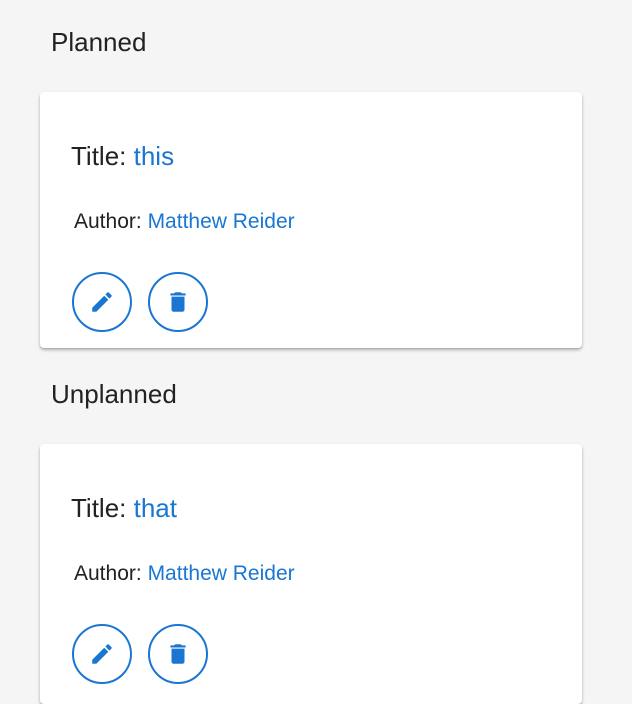 This screenshot has height=704, width=632. I want to click on title-value: this, so click(154, 156).